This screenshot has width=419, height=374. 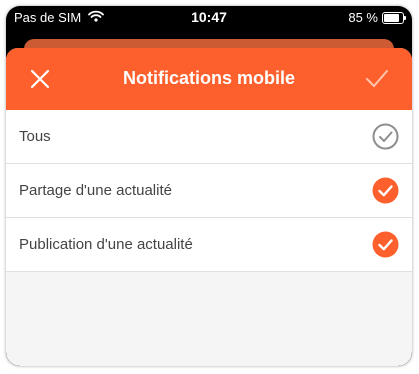 I want to click on option-label: Partage d'une actualité, so click(x=95, y=190).